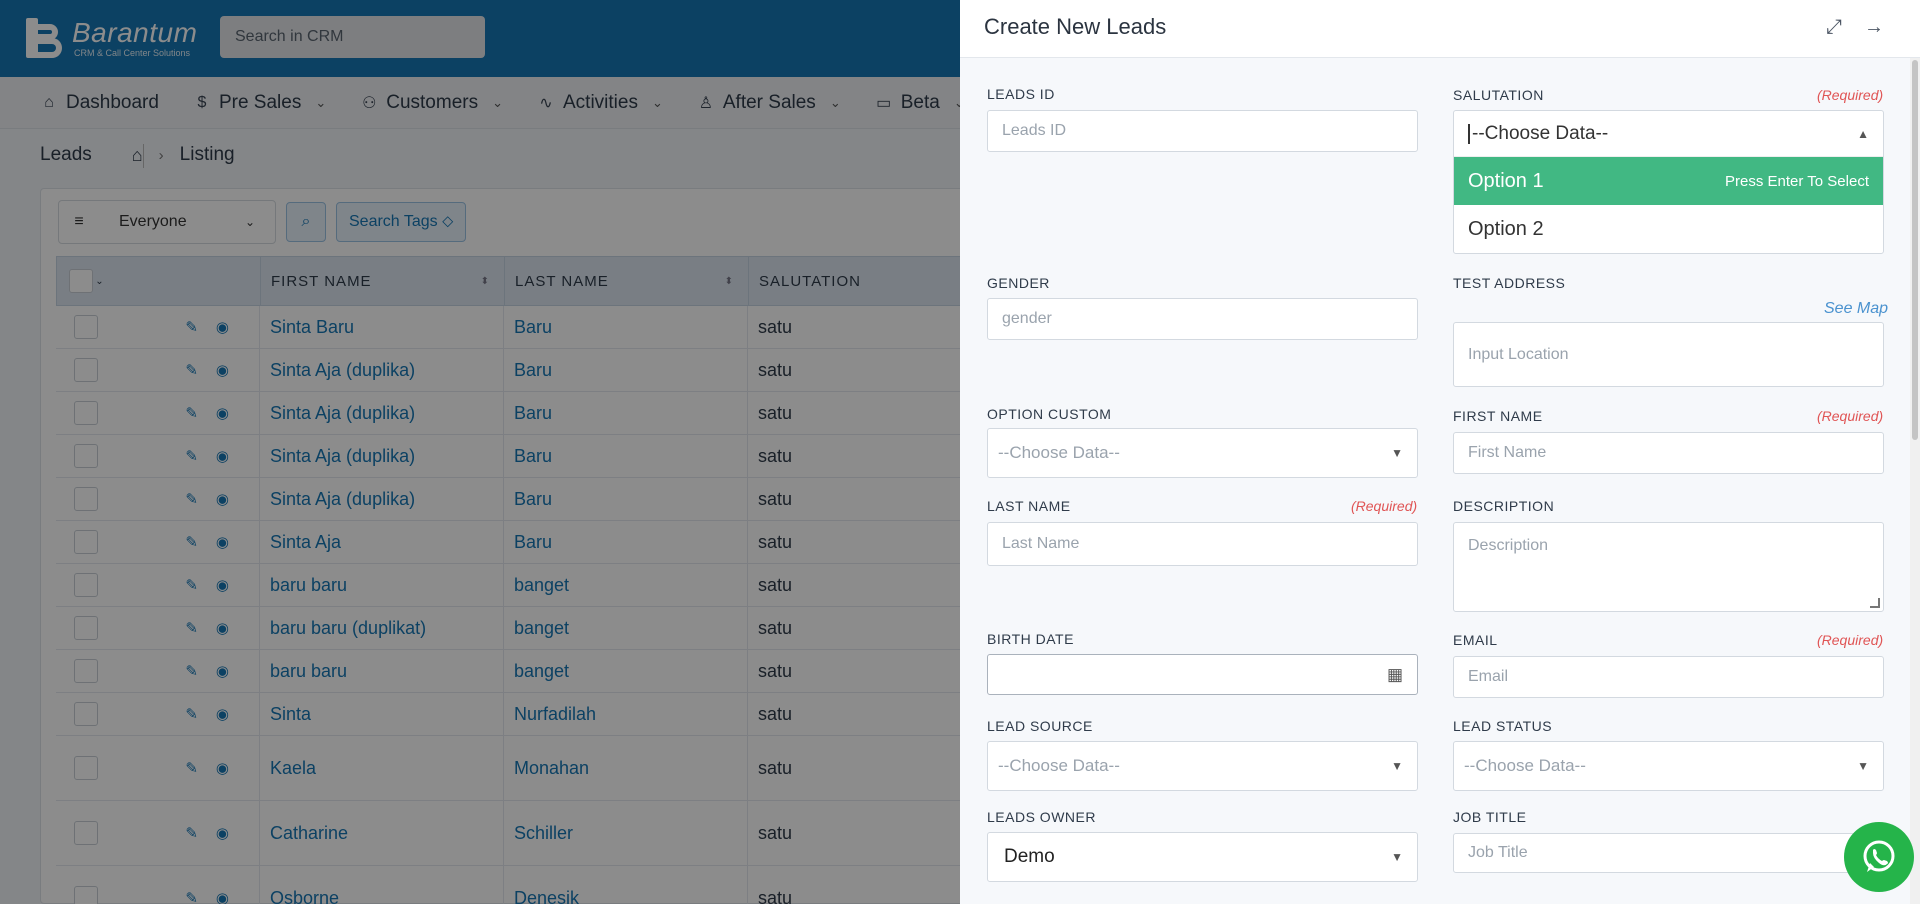  What do you see at coordinates (1075, 26) in the screenshot?
I see `panel-title: Create New Leads` at bounding box center [1075, 26].